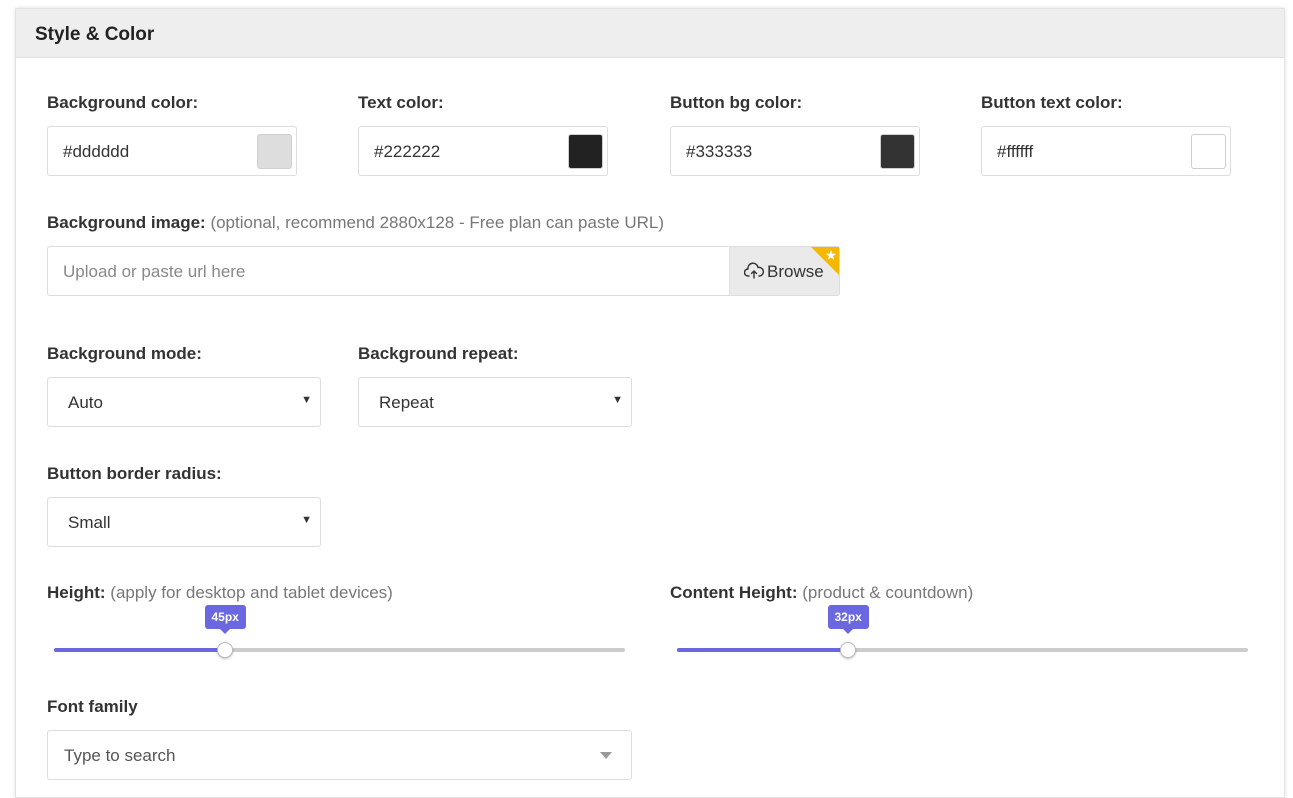 This screenshot has width=1293, height=798. Describe the element at coordinates (784, 271) in the screenshot. I see `browse-button: Browse` at that location.